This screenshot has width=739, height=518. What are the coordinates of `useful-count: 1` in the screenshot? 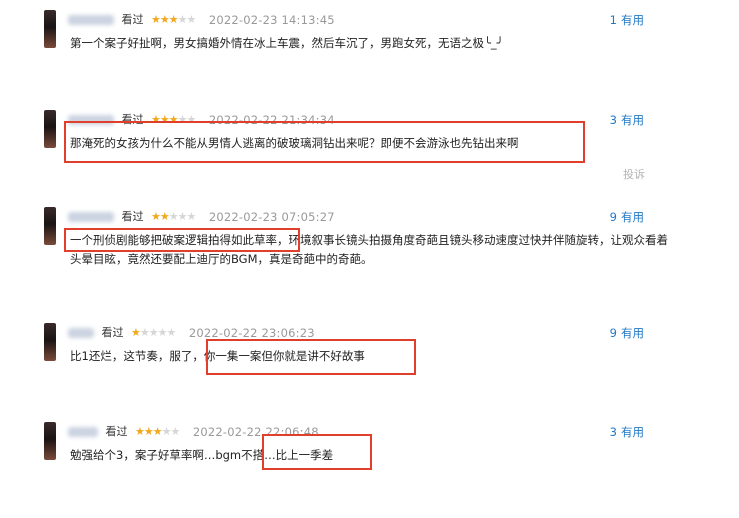 It's located at (613, 20).